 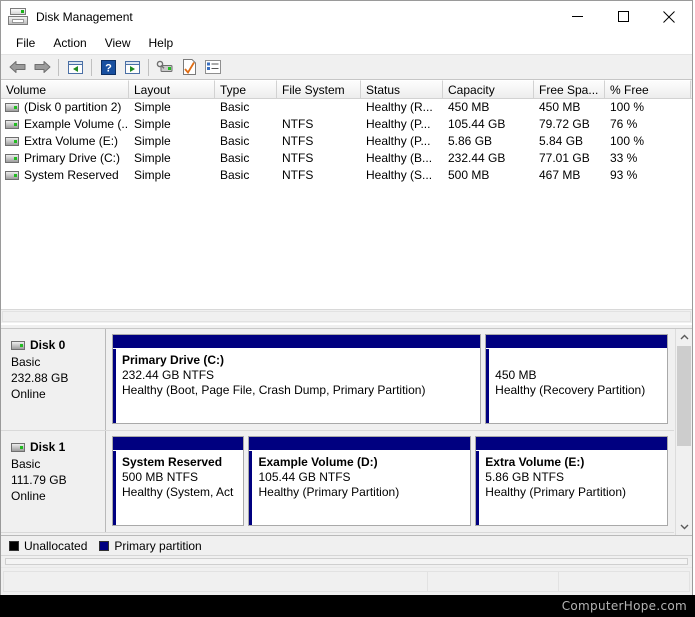 I want to click on partition-color-bar, so click(x=360, y=444).